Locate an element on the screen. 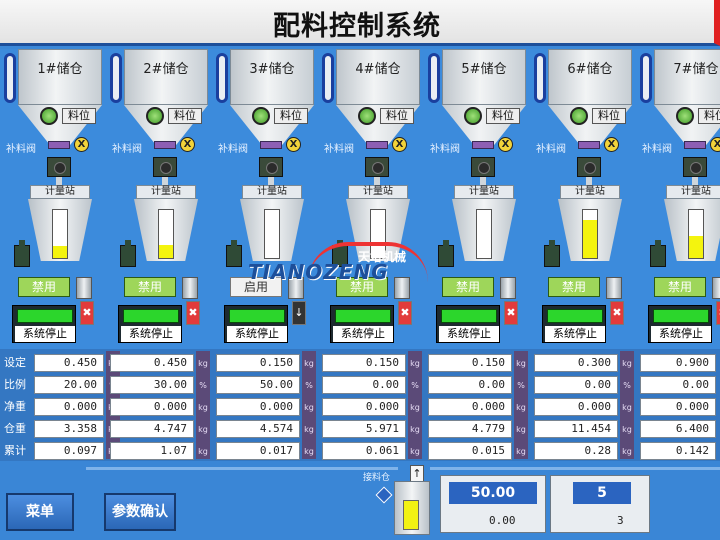 This screenshot has height=540, width=720. table-cell: 0.097 is located at coordinates (69, 451).